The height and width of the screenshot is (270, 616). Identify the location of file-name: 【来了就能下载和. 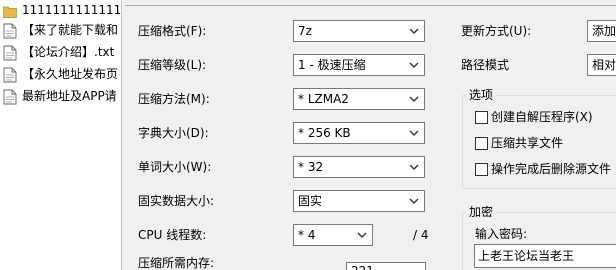
(70, 30).